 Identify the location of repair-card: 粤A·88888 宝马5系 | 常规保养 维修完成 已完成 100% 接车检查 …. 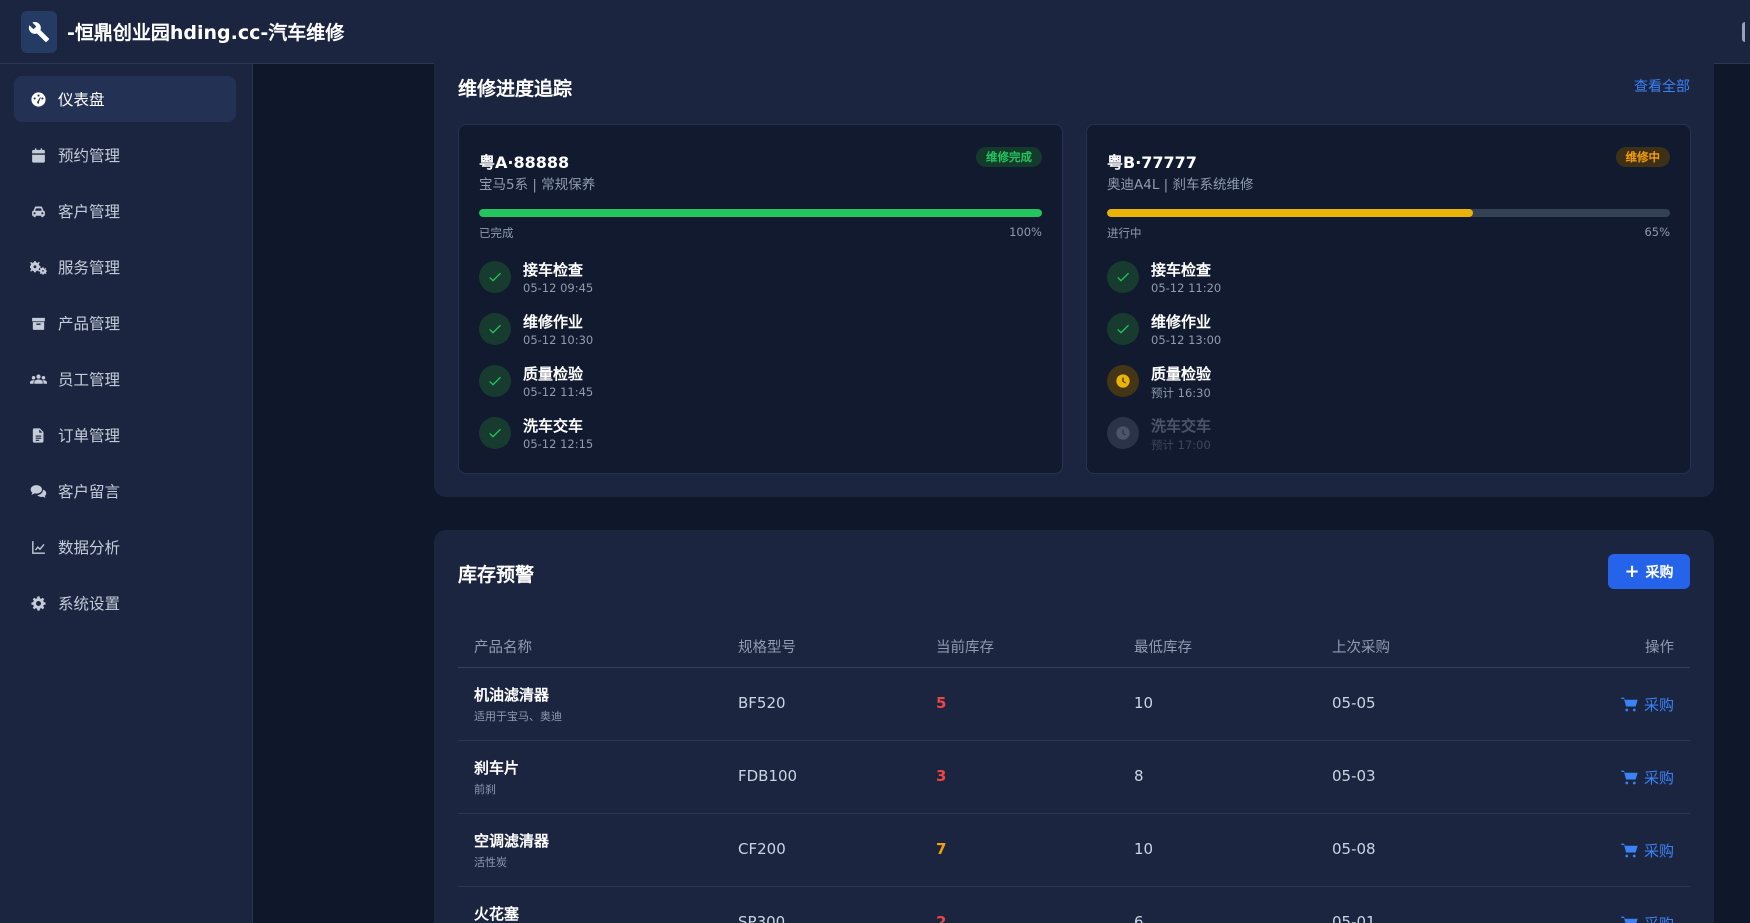
(760, 299).